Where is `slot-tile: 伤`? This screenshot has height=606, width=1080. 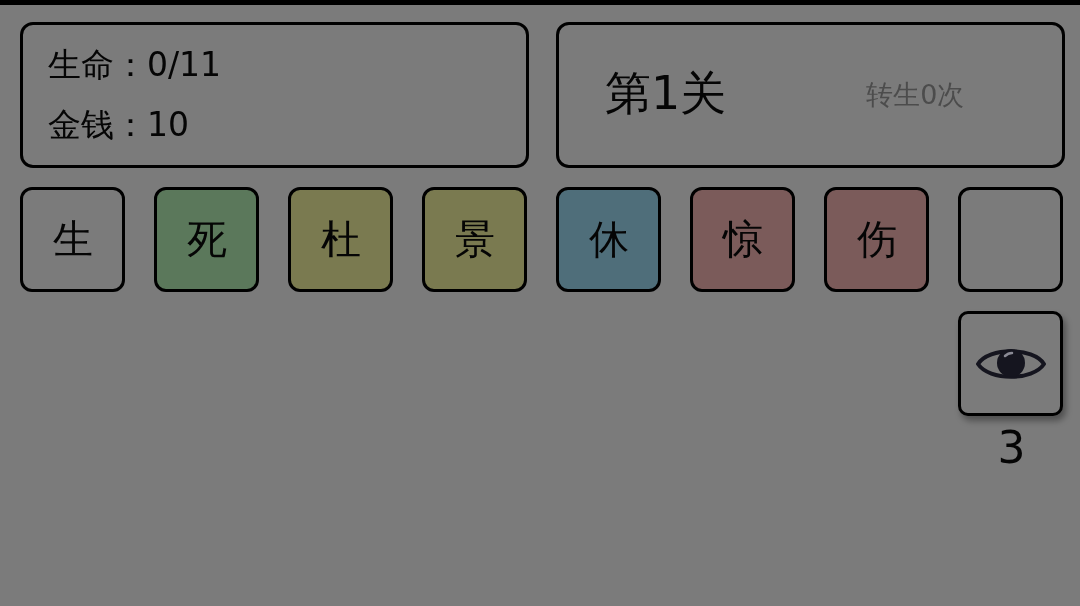 slot-tile: 伤 is located at coordinates (876, 239).